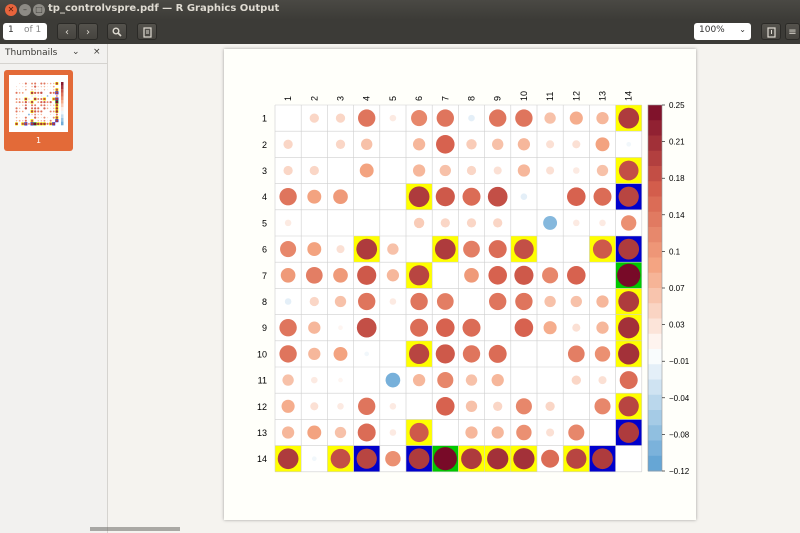 Image resolution: width=800 pixels, height=533 pixels. What do you see at coordinates (11, 10) in the screenshot?
I see `close-window-button: ✕` at bounding box center [11, 10].